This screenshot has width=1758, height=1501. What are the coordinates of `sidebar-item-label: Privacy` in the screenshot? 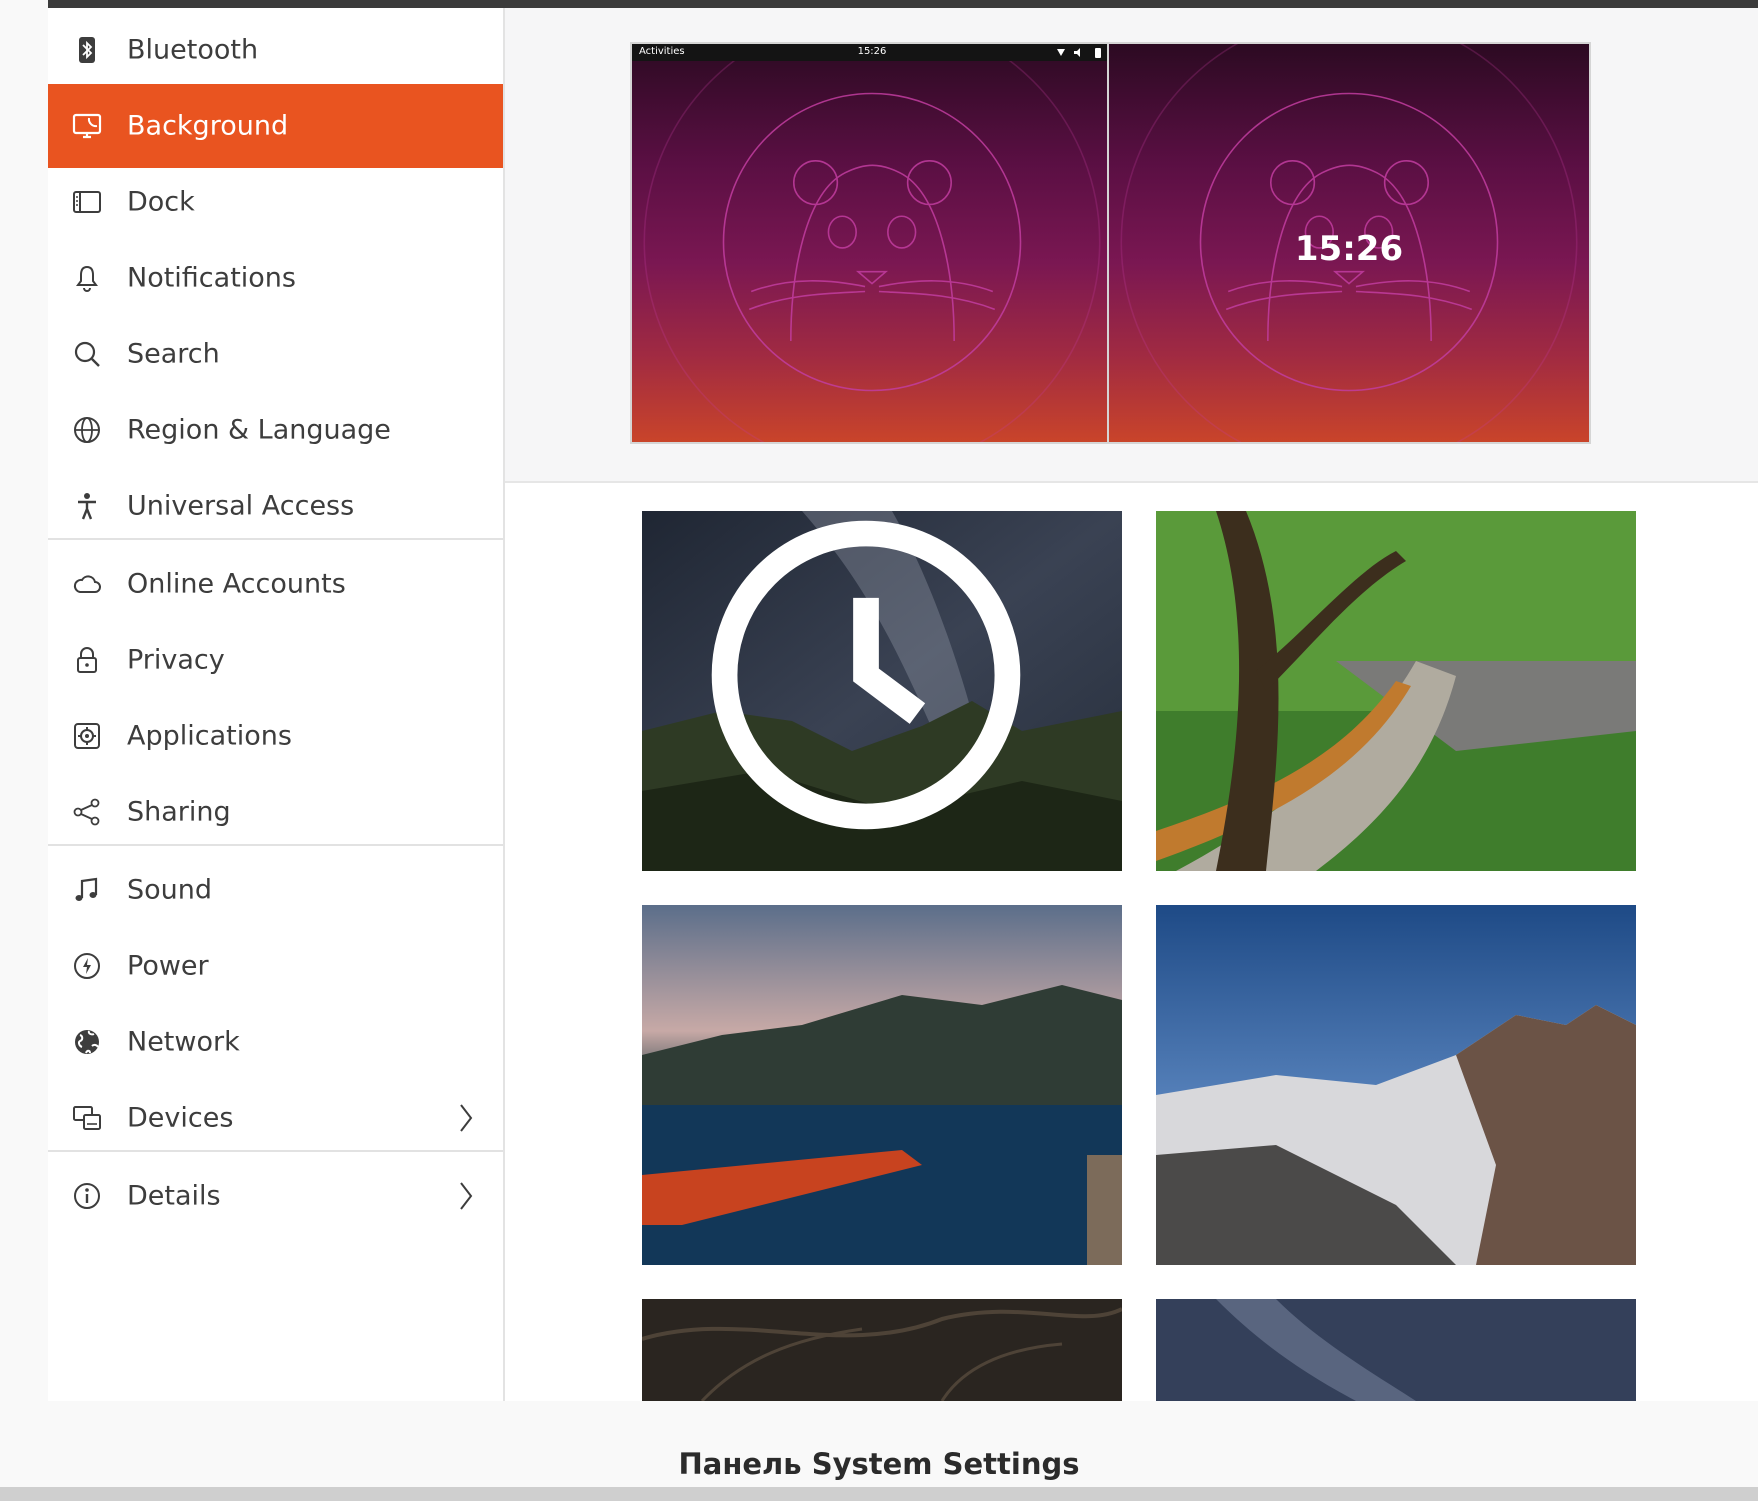 It's located at (176, 660).